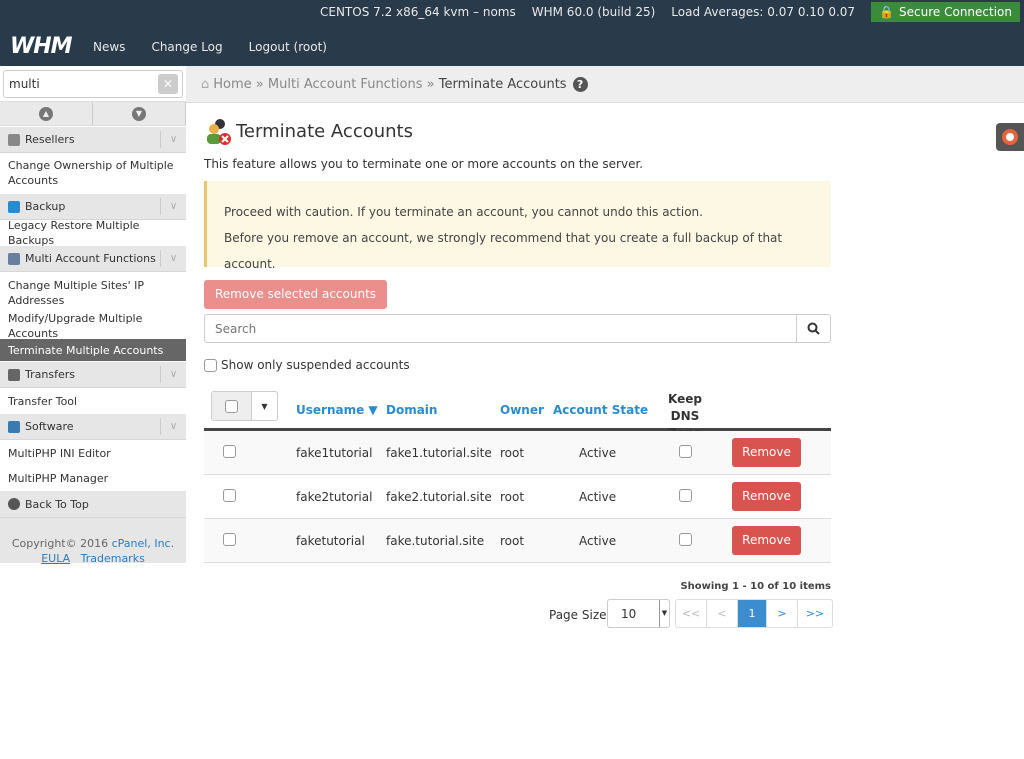 Image resolution: width=1024 pixels, height=759 pixels. What do you see at coordinates (1010, 137) in the screenshot?
I see `support-button` at bounding box center [1010, 137].